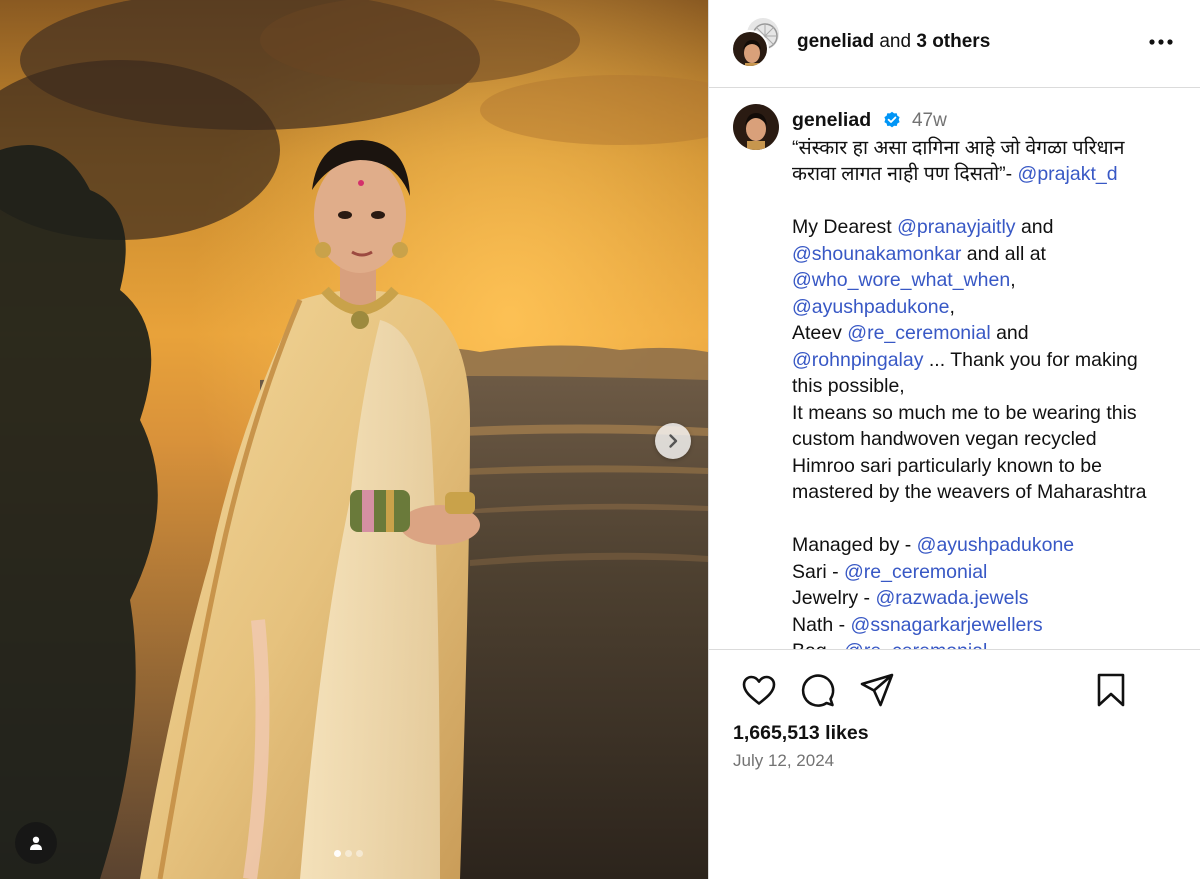 The width and height of the screenshot is (1200, 879). I want to click on collab-avatars, so click(757, 42).